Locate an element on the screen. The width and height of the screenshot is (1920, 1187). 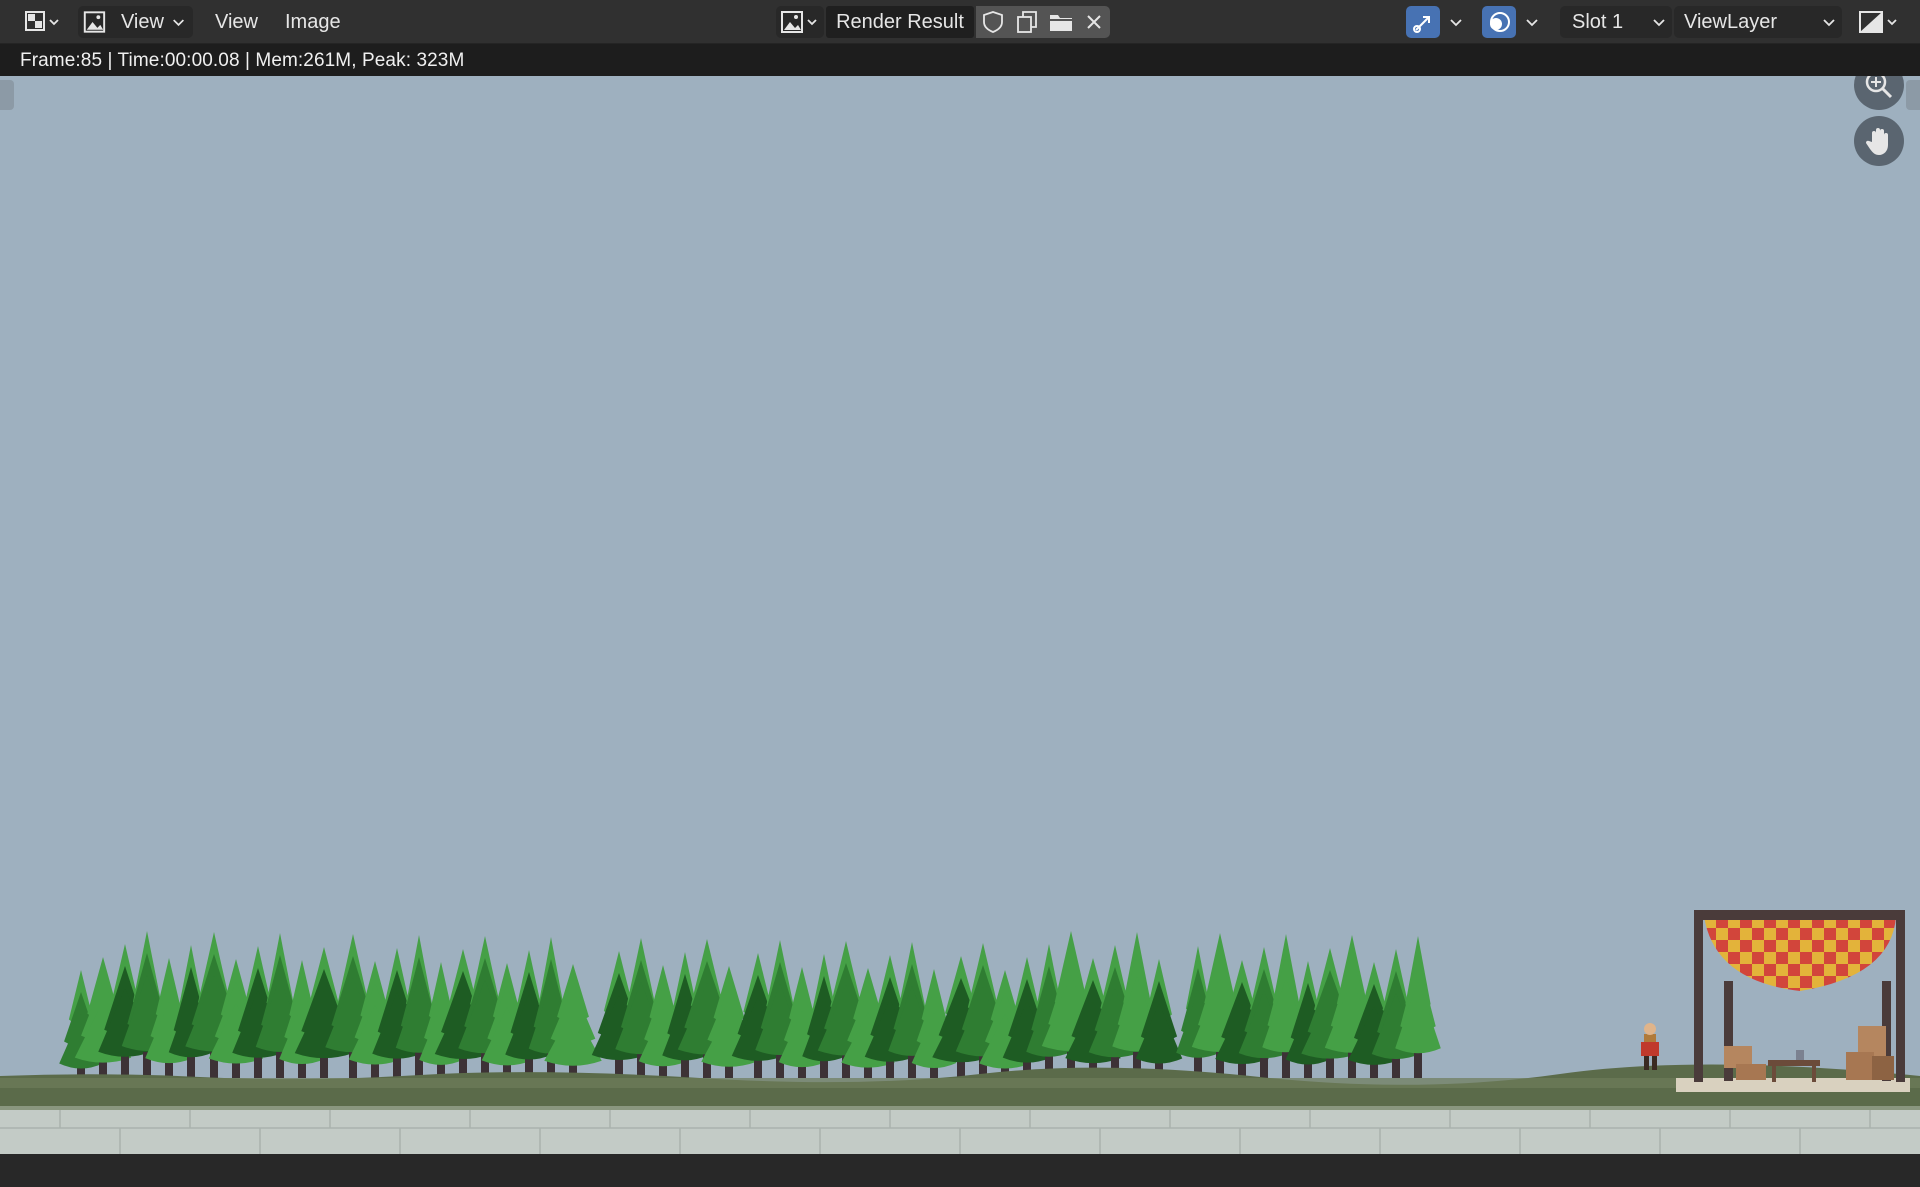
image-name: Render Result is located at coordinates (900, 21).